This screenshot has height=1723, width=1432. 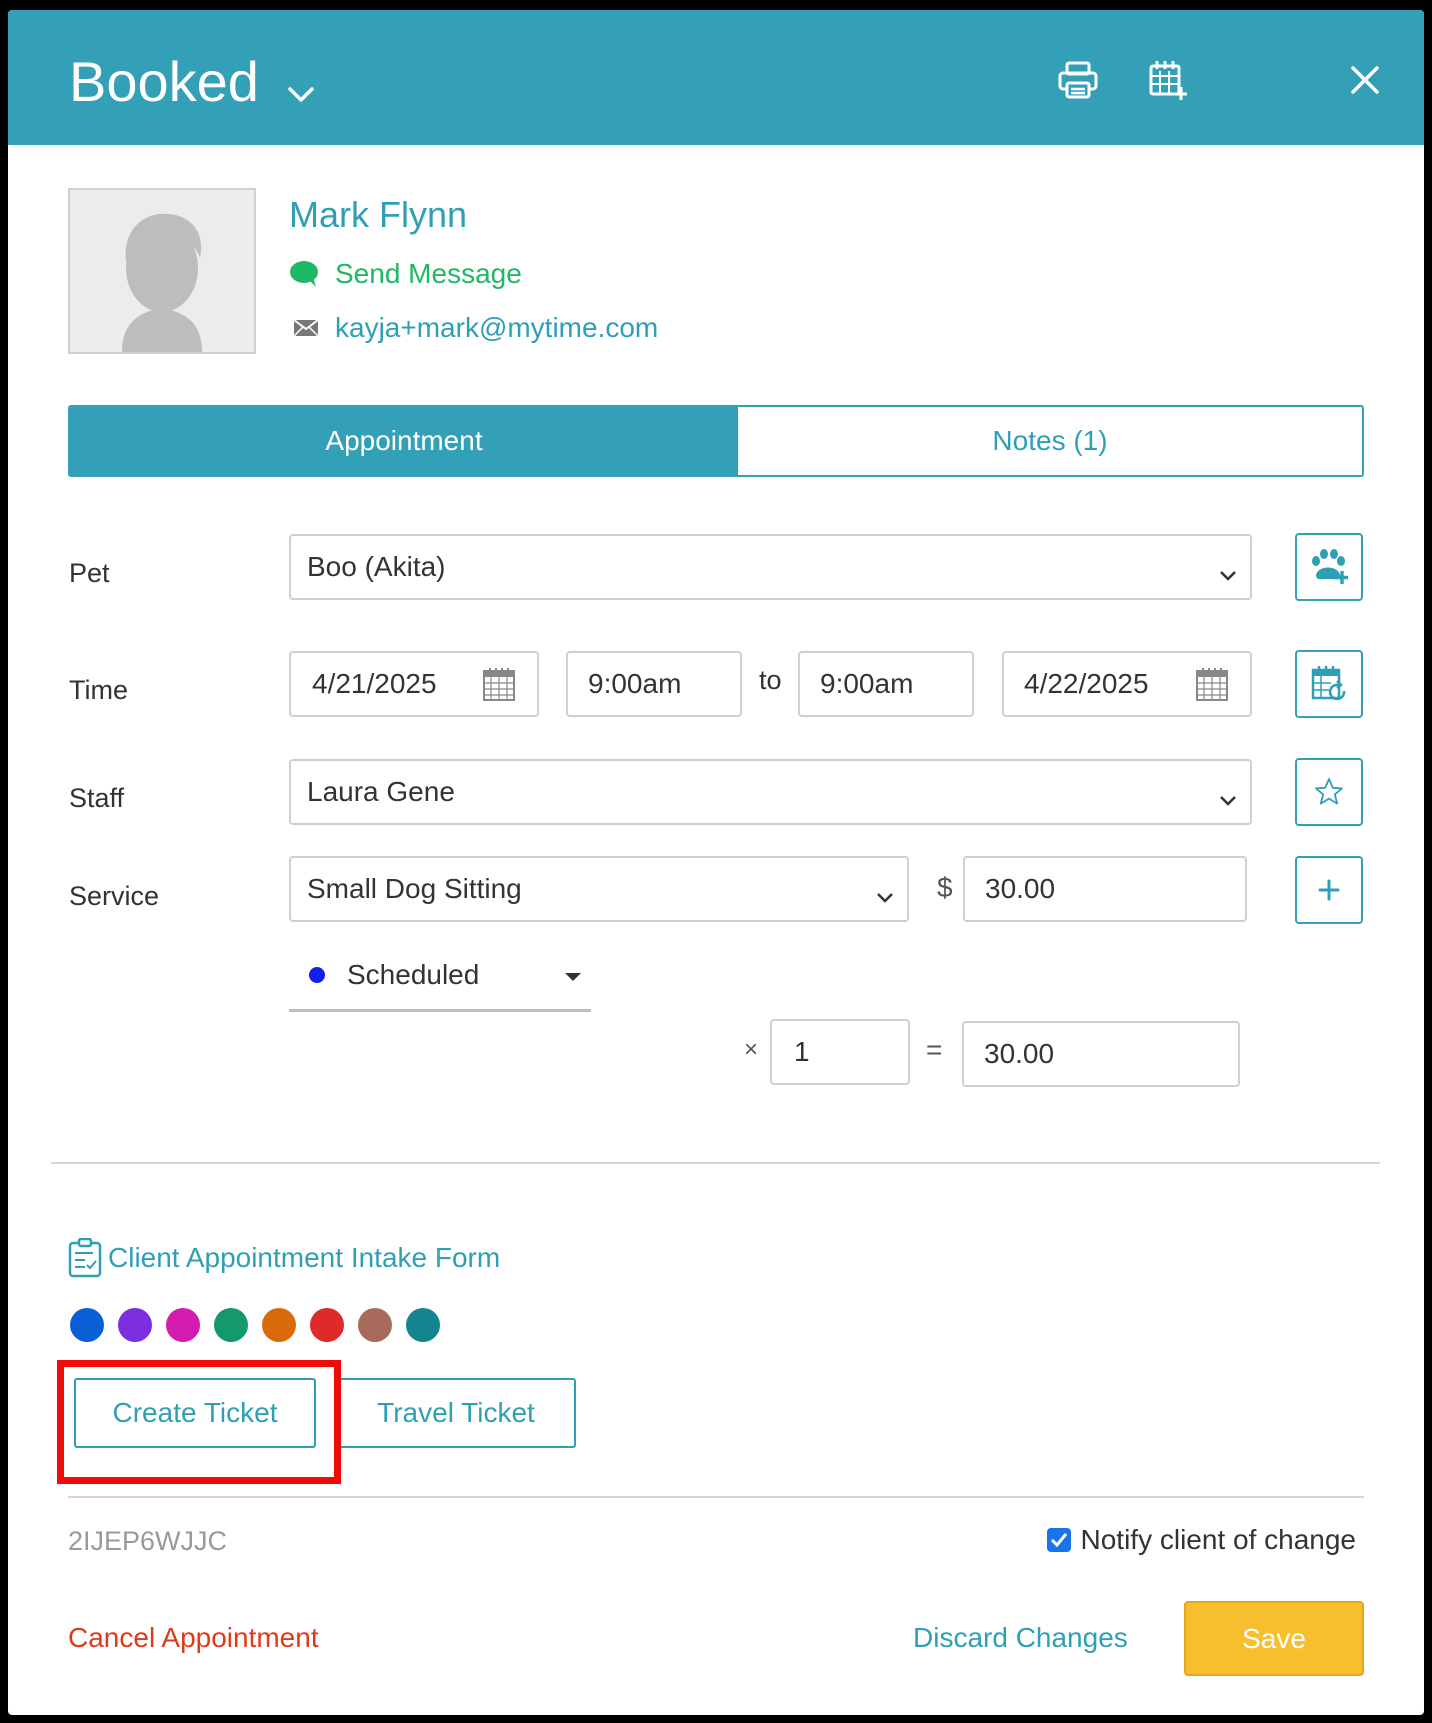 I want to click on status-dropdown: Booked, so click(x=192, y=82).